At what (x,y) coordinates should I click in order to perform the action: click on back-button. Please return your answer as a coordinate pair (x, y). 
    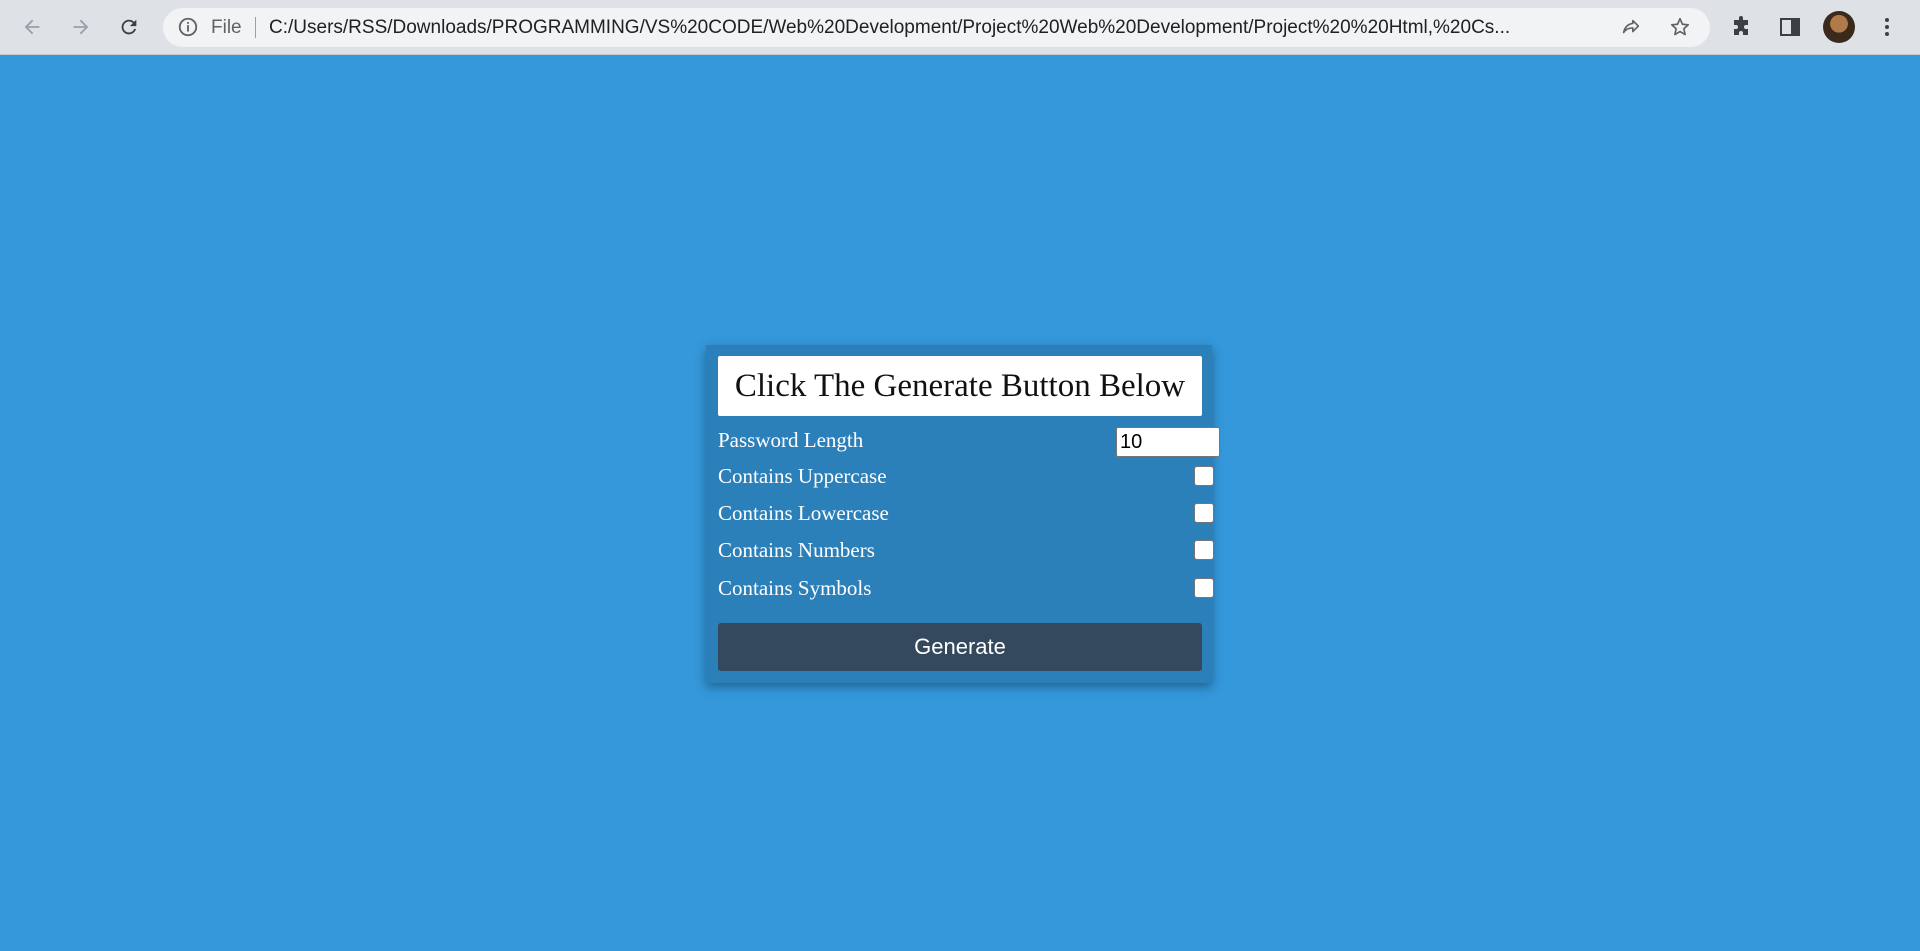
    Looking at the image, I should click on (32, 27).